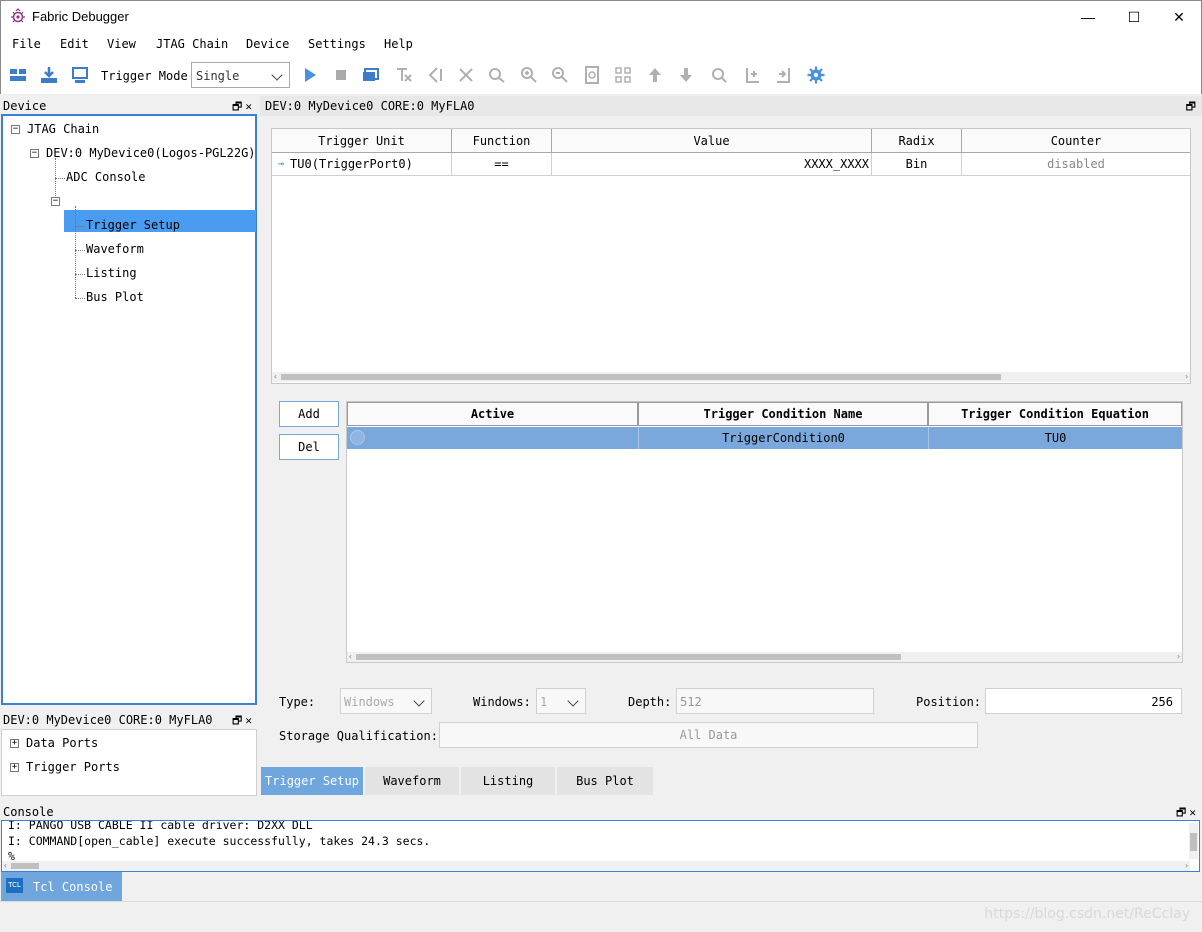 The width and height of the screenshot is (1202, 932). Describe the element at coordinates (62, 743) in the screenshot. I see `tree-item-data-ports: Data Ports` at that location.